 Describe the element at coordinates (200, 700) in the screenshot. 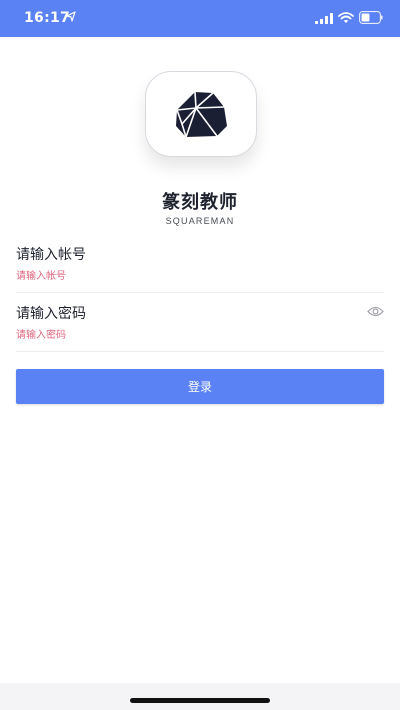

I see `home-indicator` at that location.